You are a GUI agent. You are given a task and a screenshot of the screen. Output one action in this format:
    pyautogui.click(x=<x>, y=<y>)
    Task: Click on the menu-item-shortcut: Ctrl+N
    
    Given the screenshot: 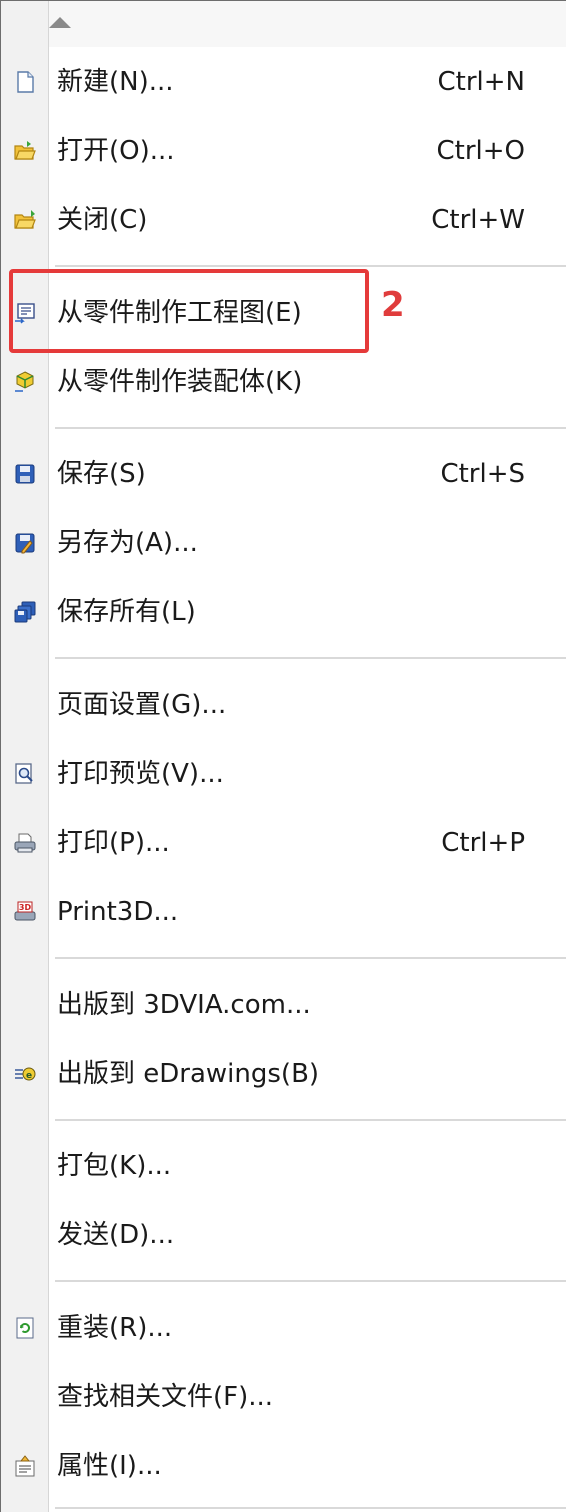 What is the action you would take?
    pyautogui.click(x=481, y=82)
    